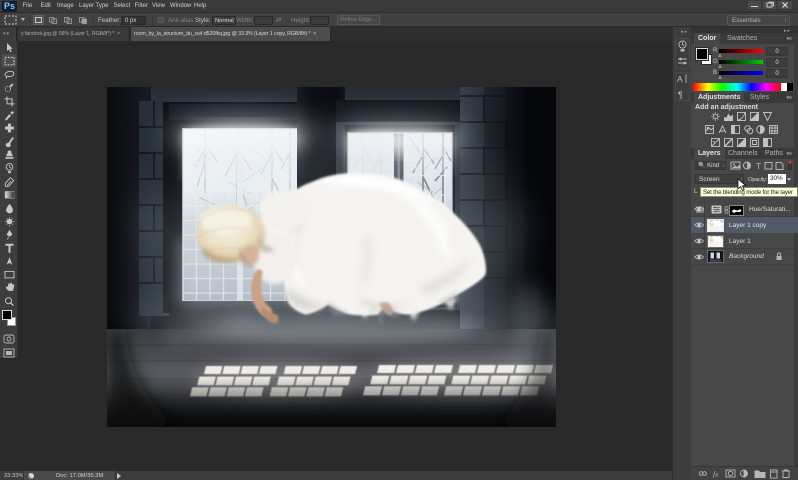 The image size is (798, 480). What do you see at coordinates (680, 79) in the screenshot?
I see `svg-text: A` at bounding box center [680, 79].